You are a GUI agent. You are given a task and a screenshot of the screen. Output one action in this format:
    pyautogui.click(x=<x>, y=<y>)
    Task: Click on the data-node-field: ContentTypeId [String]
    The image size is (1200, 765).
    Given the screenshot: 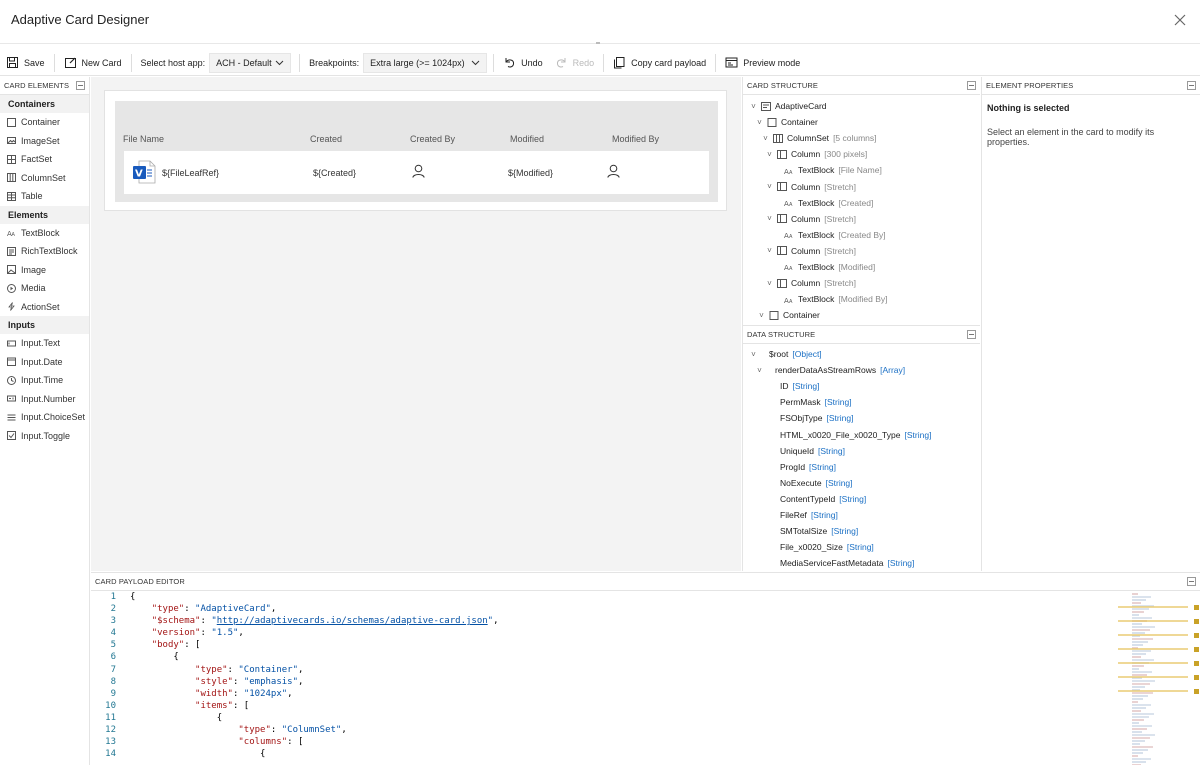 What is the action you would take?
    pyautogui.click(x=861, y=499)
    